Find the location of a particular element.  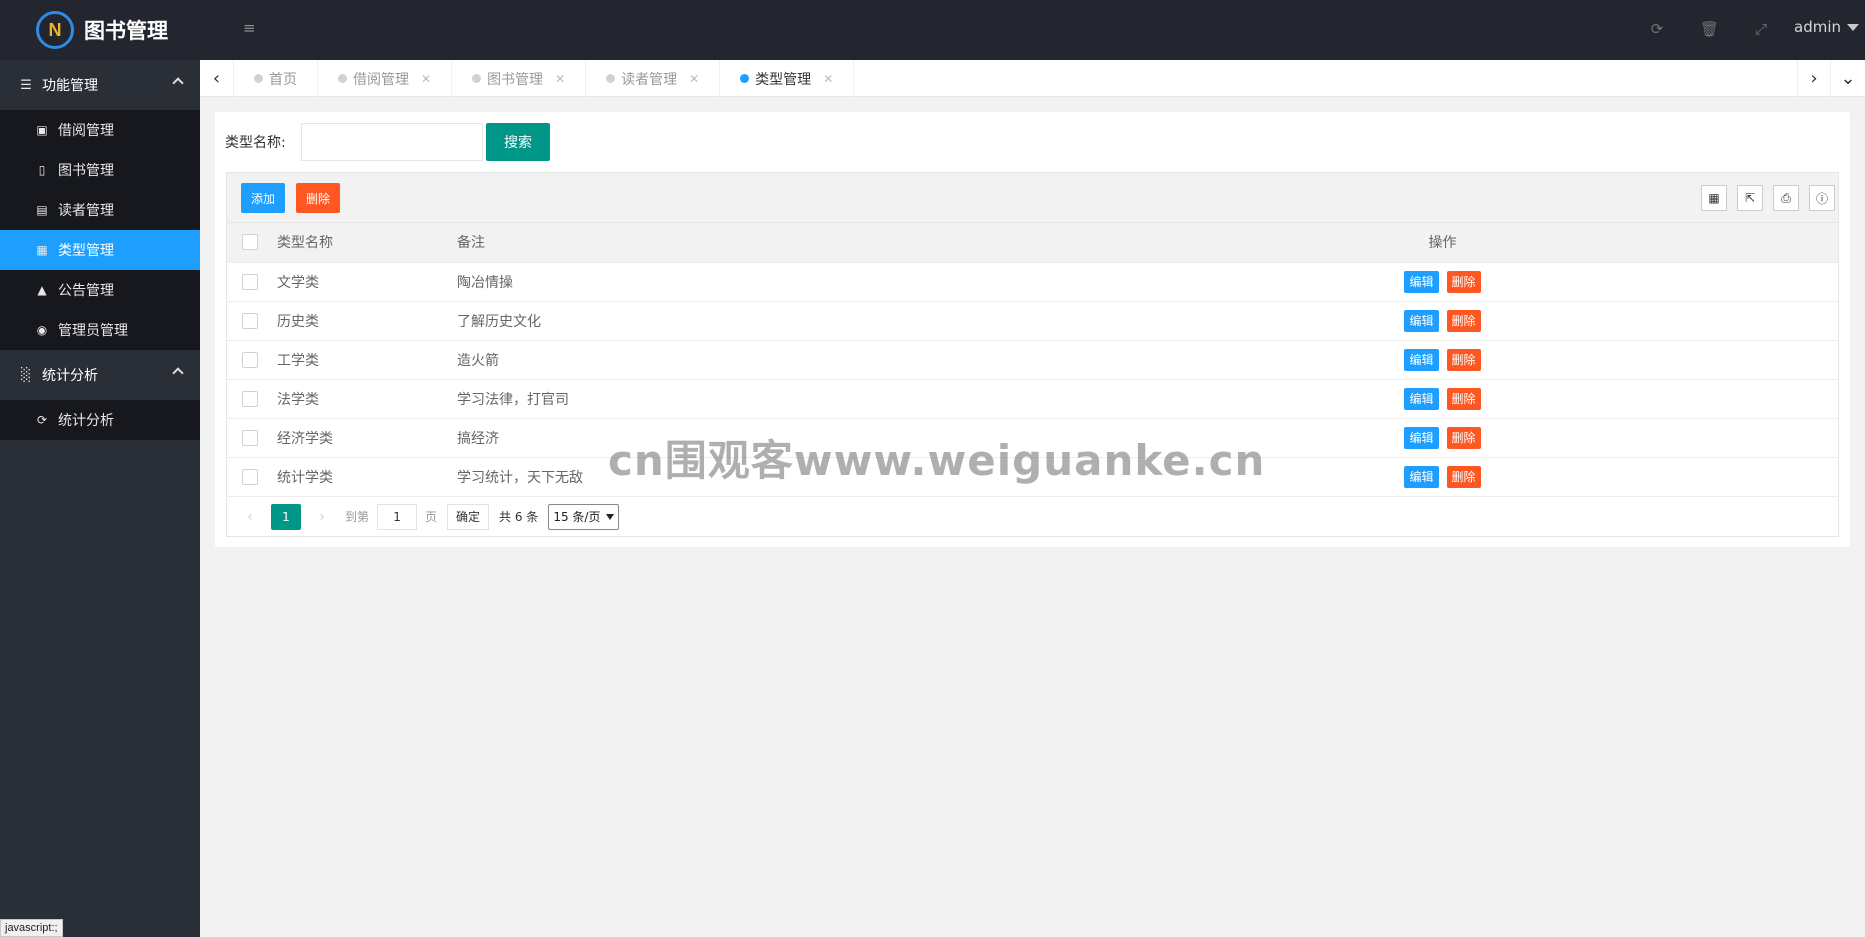

sidebar-item-borrow: ▣ 借阅管理 is located at coordinates (100, 130).